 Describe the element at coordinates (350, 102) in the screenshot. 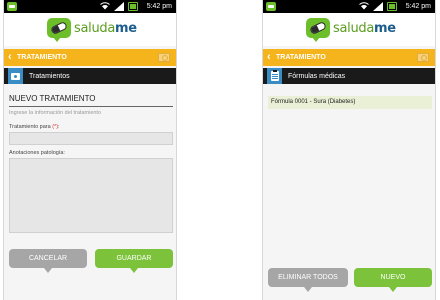

I see `formula-list-item: Fórmula 0001 - Sura (Diabetes)` at that location.